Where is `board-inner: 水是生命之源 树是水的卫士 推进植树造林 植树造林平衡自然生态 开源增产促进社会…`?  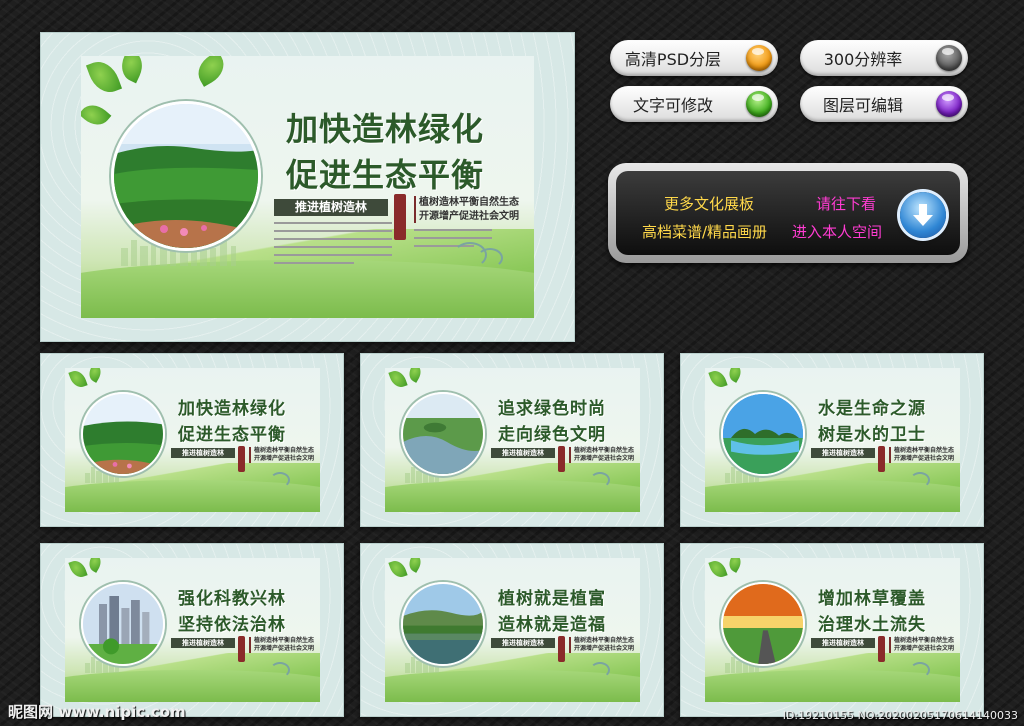 board-inner: 水是生命之源 树是水的卫士 推进植树造林 植树造林平衡自然生态 开源增产促进社会… is located at coordinates (832, 440).